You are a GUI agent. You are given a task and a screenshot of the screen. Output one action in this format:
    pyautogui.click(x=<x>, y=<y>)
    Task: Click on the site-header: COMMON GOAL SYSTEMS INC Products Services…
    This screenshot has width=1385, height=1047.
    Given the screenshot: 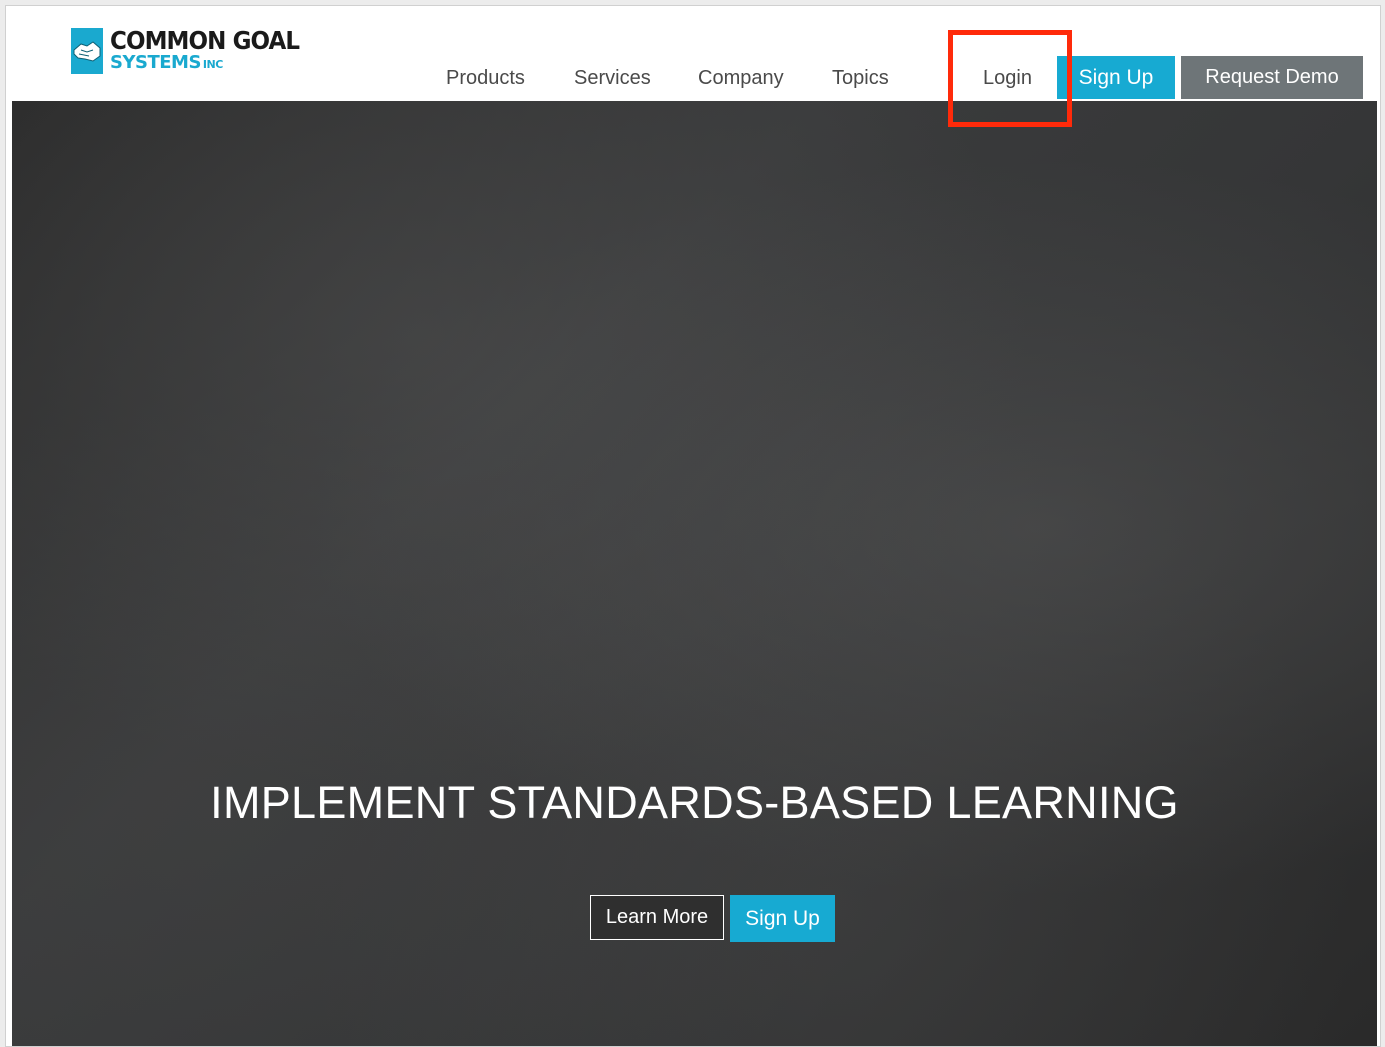 What is the action you would take?
    pyautogui.click(x=693, y=53)
    